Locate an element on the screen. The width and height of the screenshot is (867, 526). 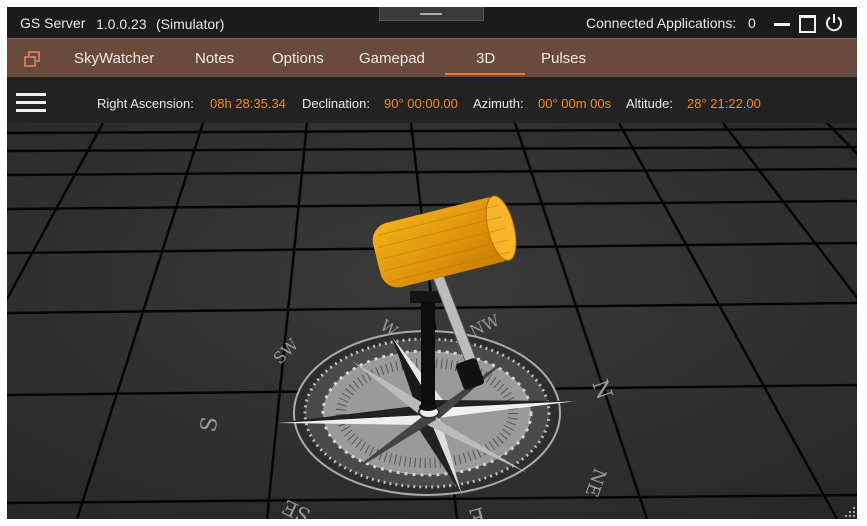
tab-notes: Notes is located at coordinates (214, 58).